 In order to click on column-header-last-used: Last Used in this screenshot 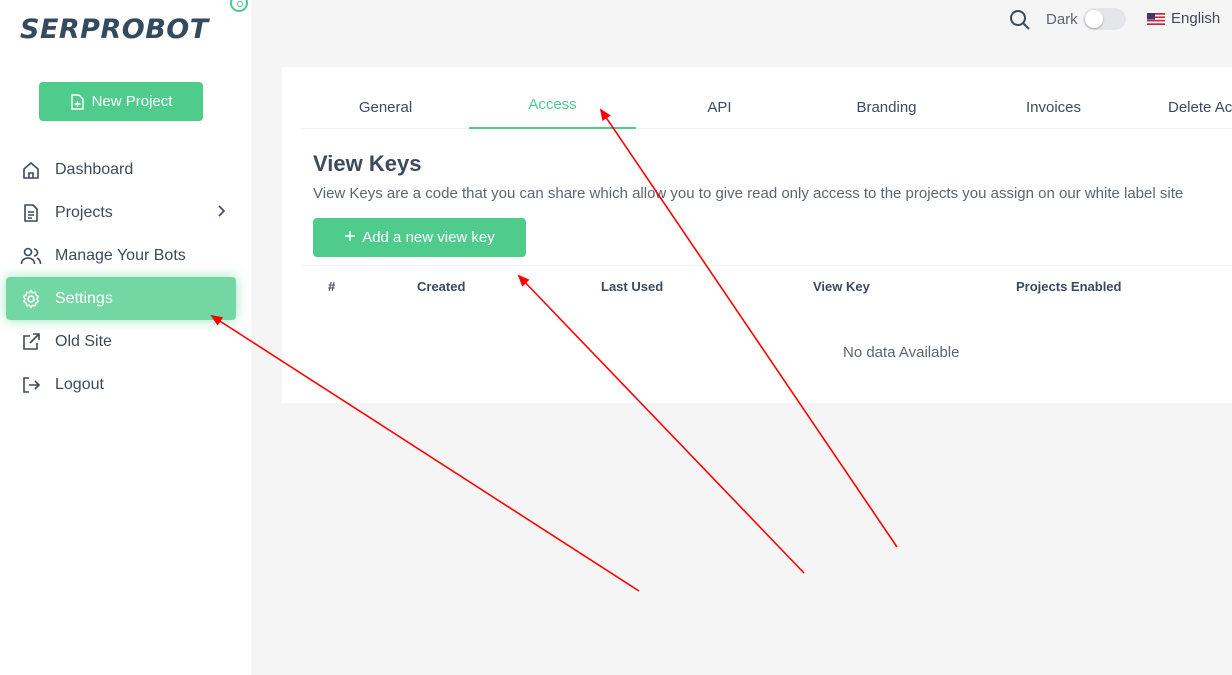, I will do `click(632, 286)`.